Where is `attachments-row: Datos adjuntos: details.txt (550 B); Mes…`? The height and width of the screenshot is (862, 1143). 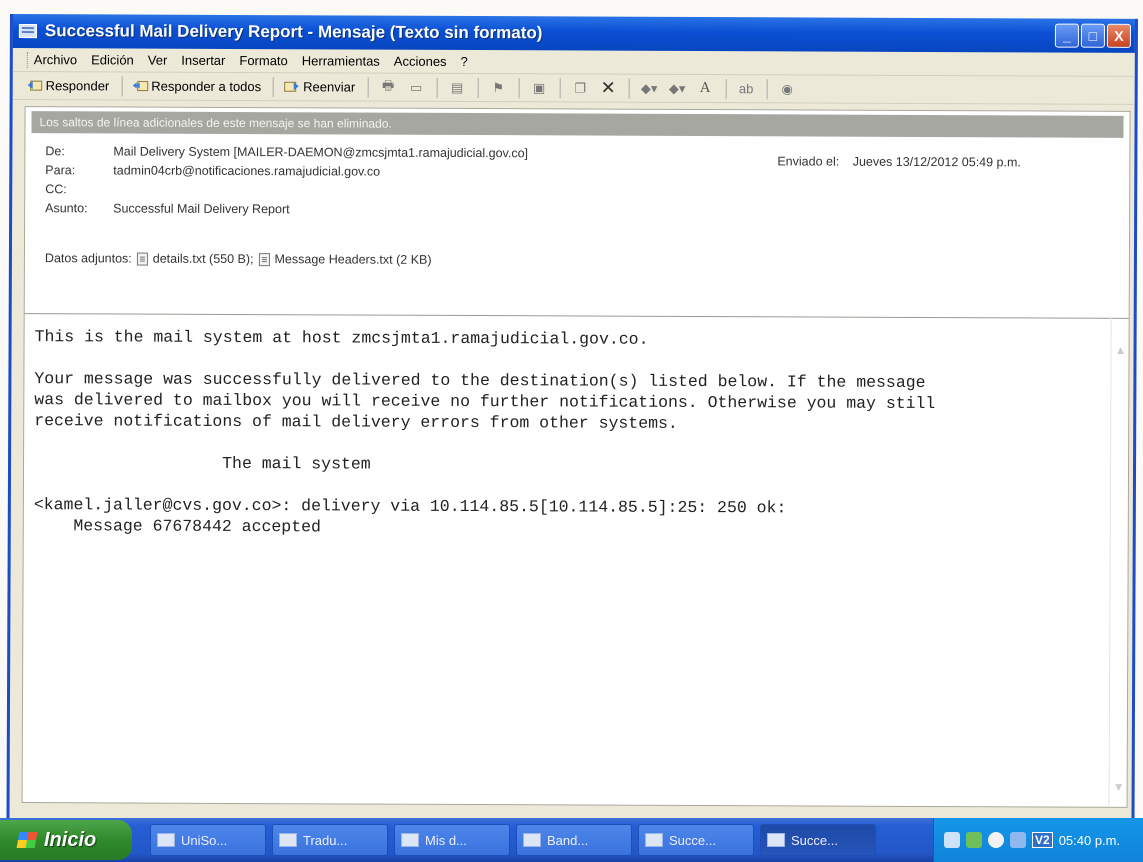 attachments-row: Datos adjuntos: details.txt (550 B); Mes… is located at coordinates (238, 259).